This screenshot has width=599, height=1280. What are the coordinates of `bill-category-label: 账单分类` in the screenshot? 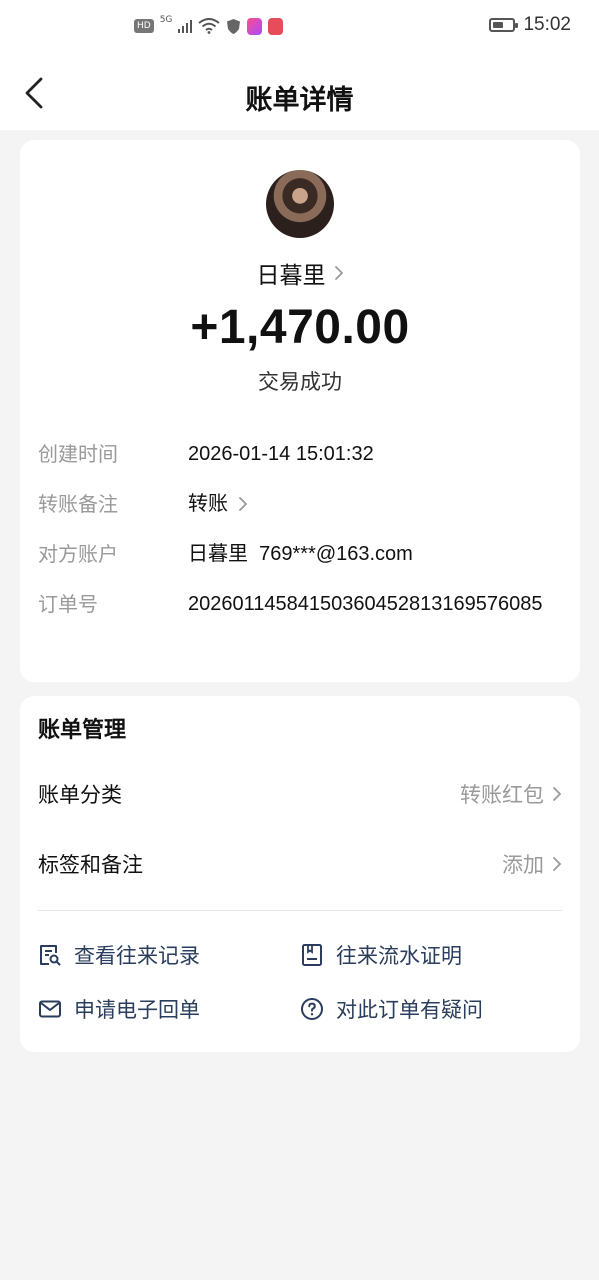 It's located at (80, 795).